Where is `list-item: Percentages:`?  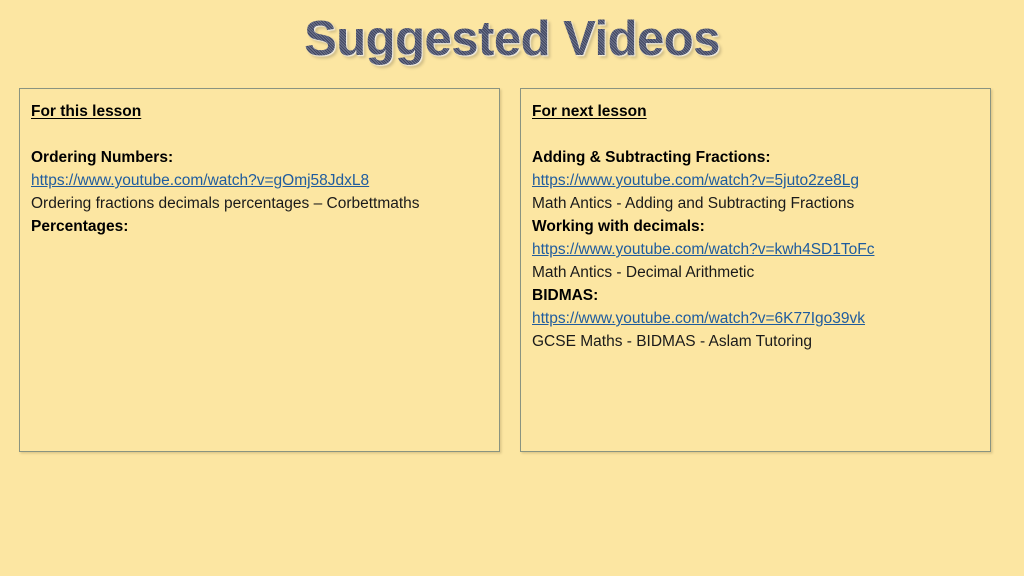 list-item: Percentages: is located at coordinates (80, 226).